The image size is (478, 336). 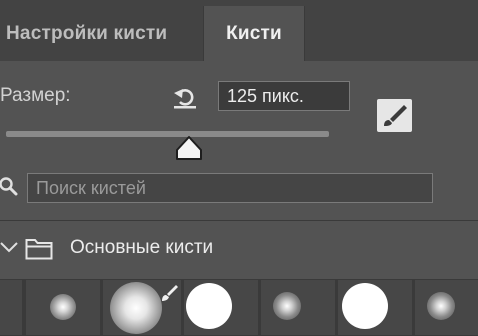 I want to click on brush-group-label: Основные кисти, so click(x=142, y=247).